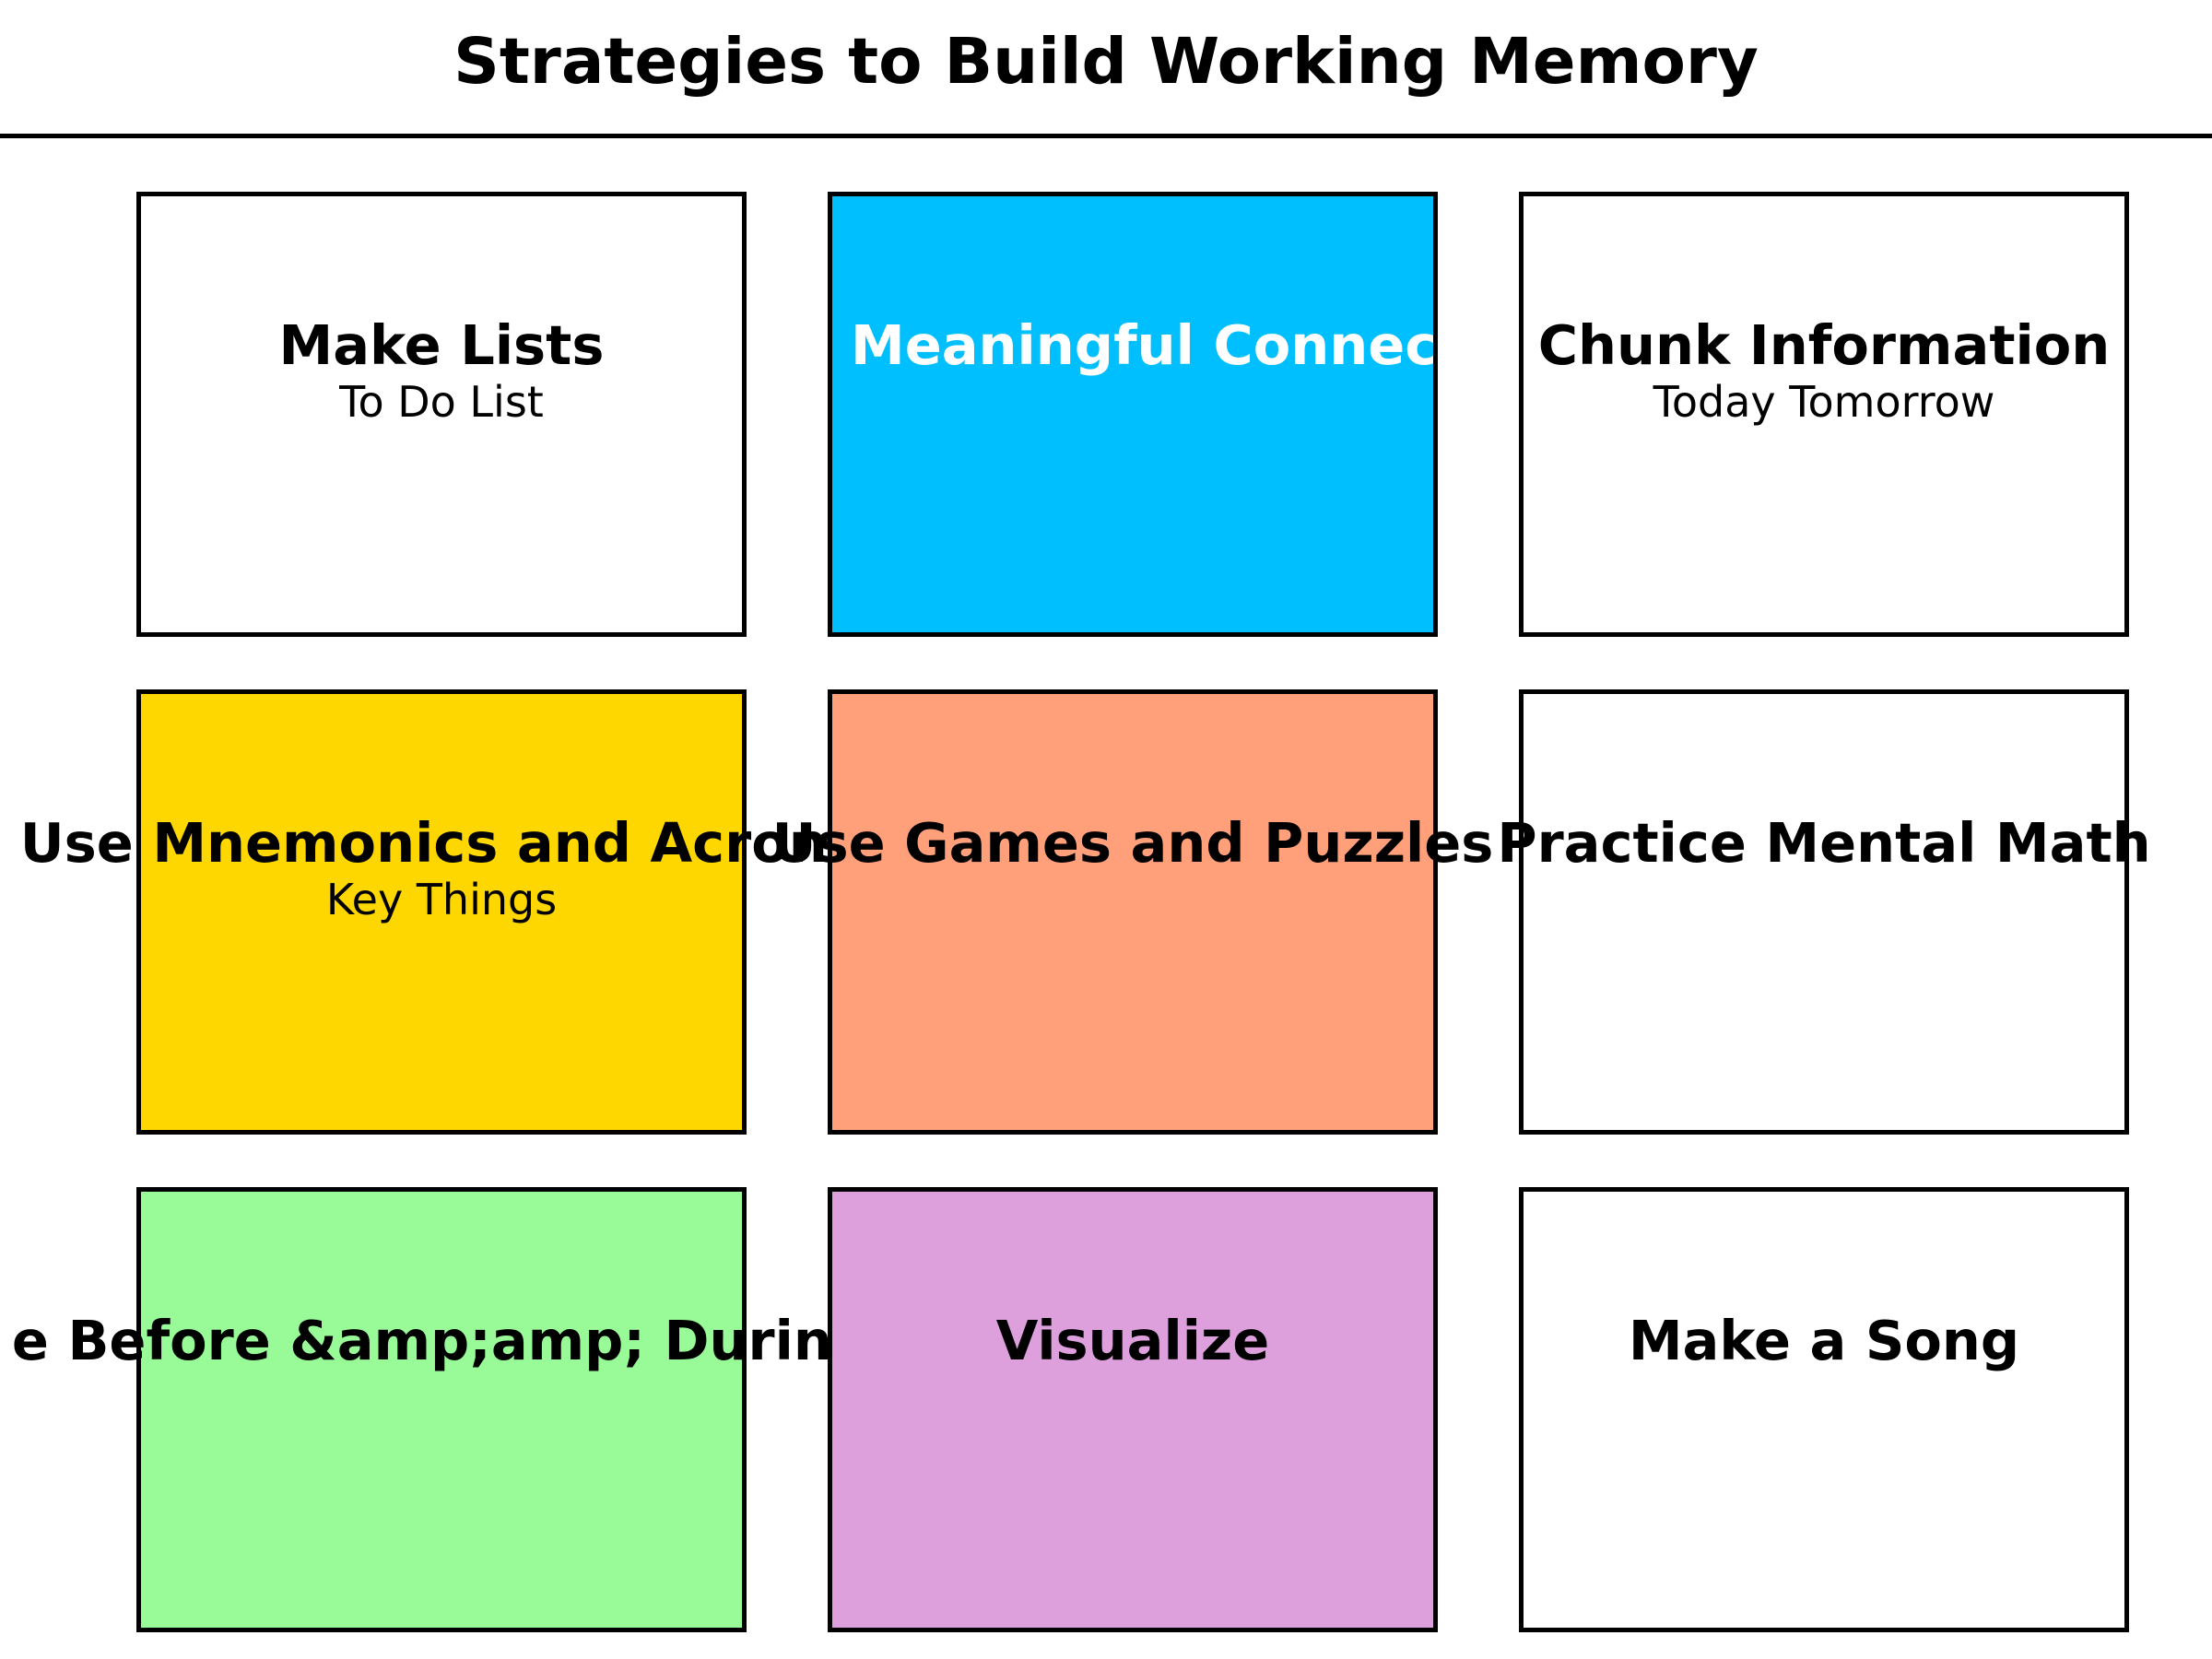 This screenshot has width=2212, height=1659. What do you see at coordinates (441, 345) in the screenshot?
I see `card-title: Make Lists` at bounding box center [441, 345].